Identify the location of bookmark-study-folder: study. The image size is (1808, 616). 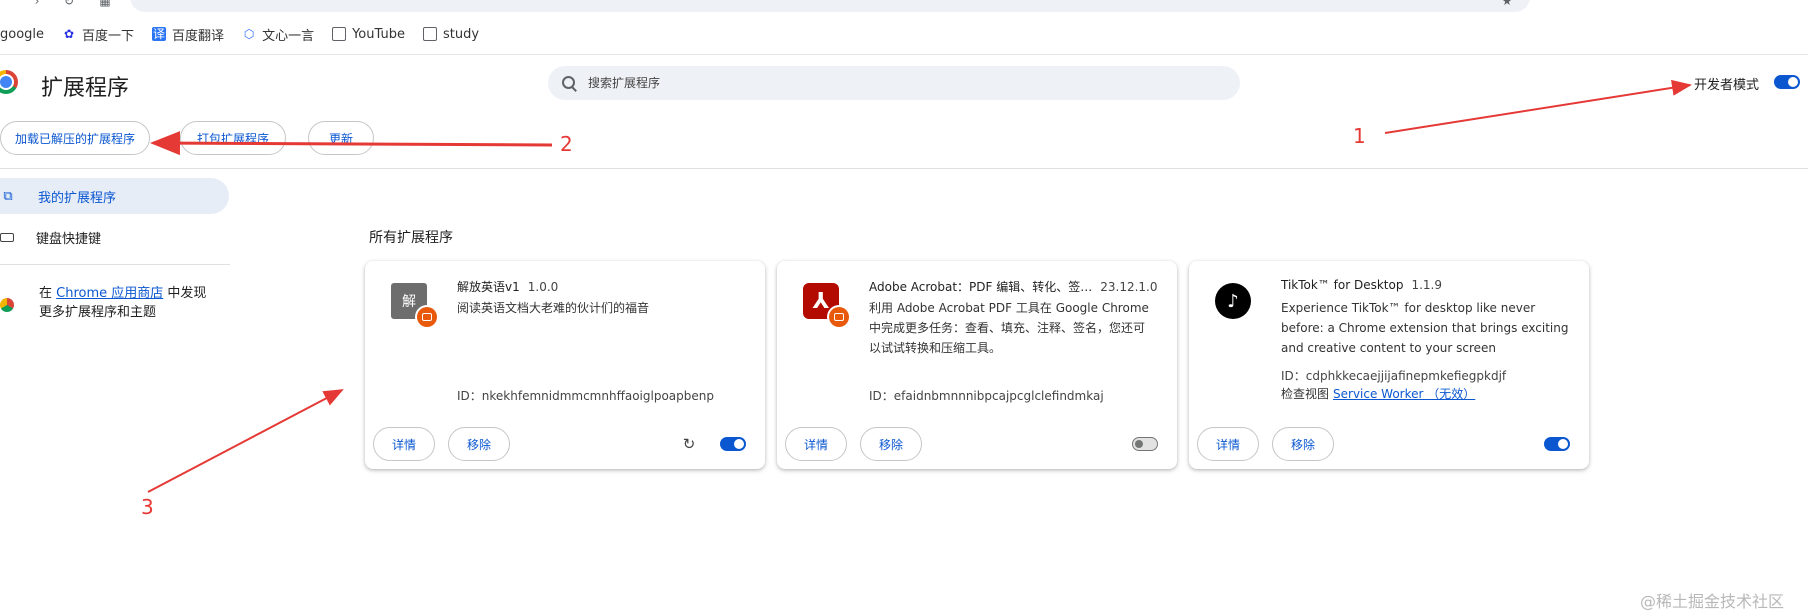
(451, 34).